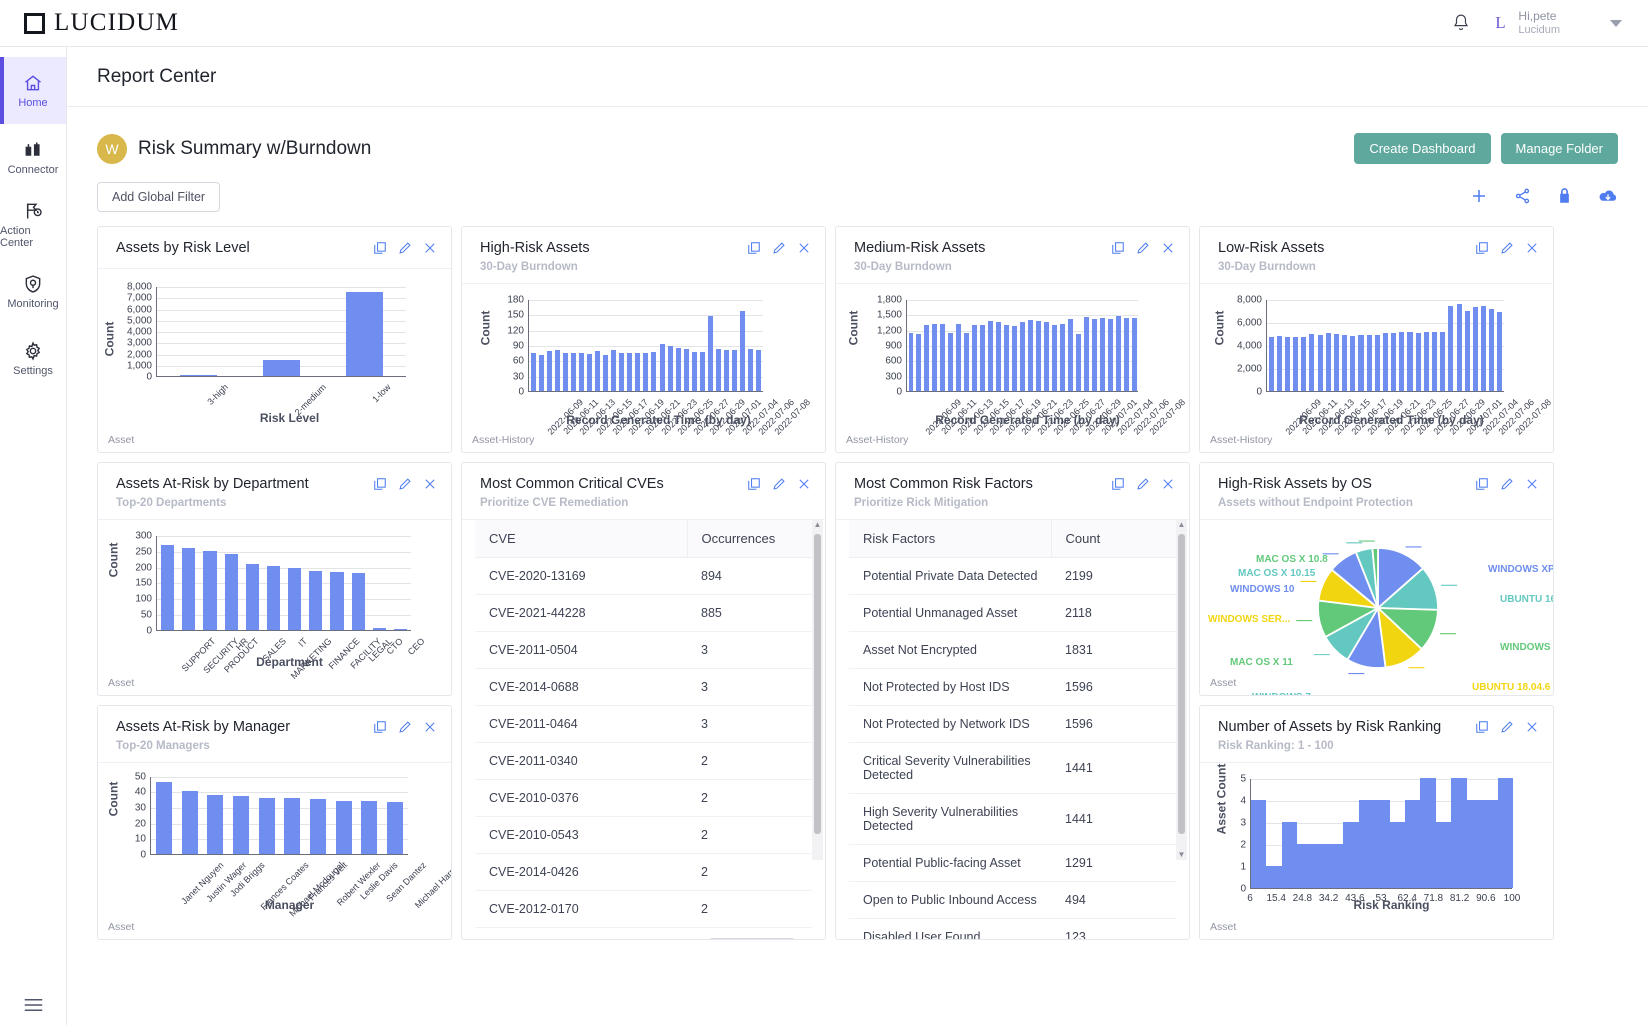 The image size is (1648, 1025). What do you see at coordinates (749, 538) in the screenshot?
I see `column-header-occurrences: Occurrences` at bounding box center [749, 538].